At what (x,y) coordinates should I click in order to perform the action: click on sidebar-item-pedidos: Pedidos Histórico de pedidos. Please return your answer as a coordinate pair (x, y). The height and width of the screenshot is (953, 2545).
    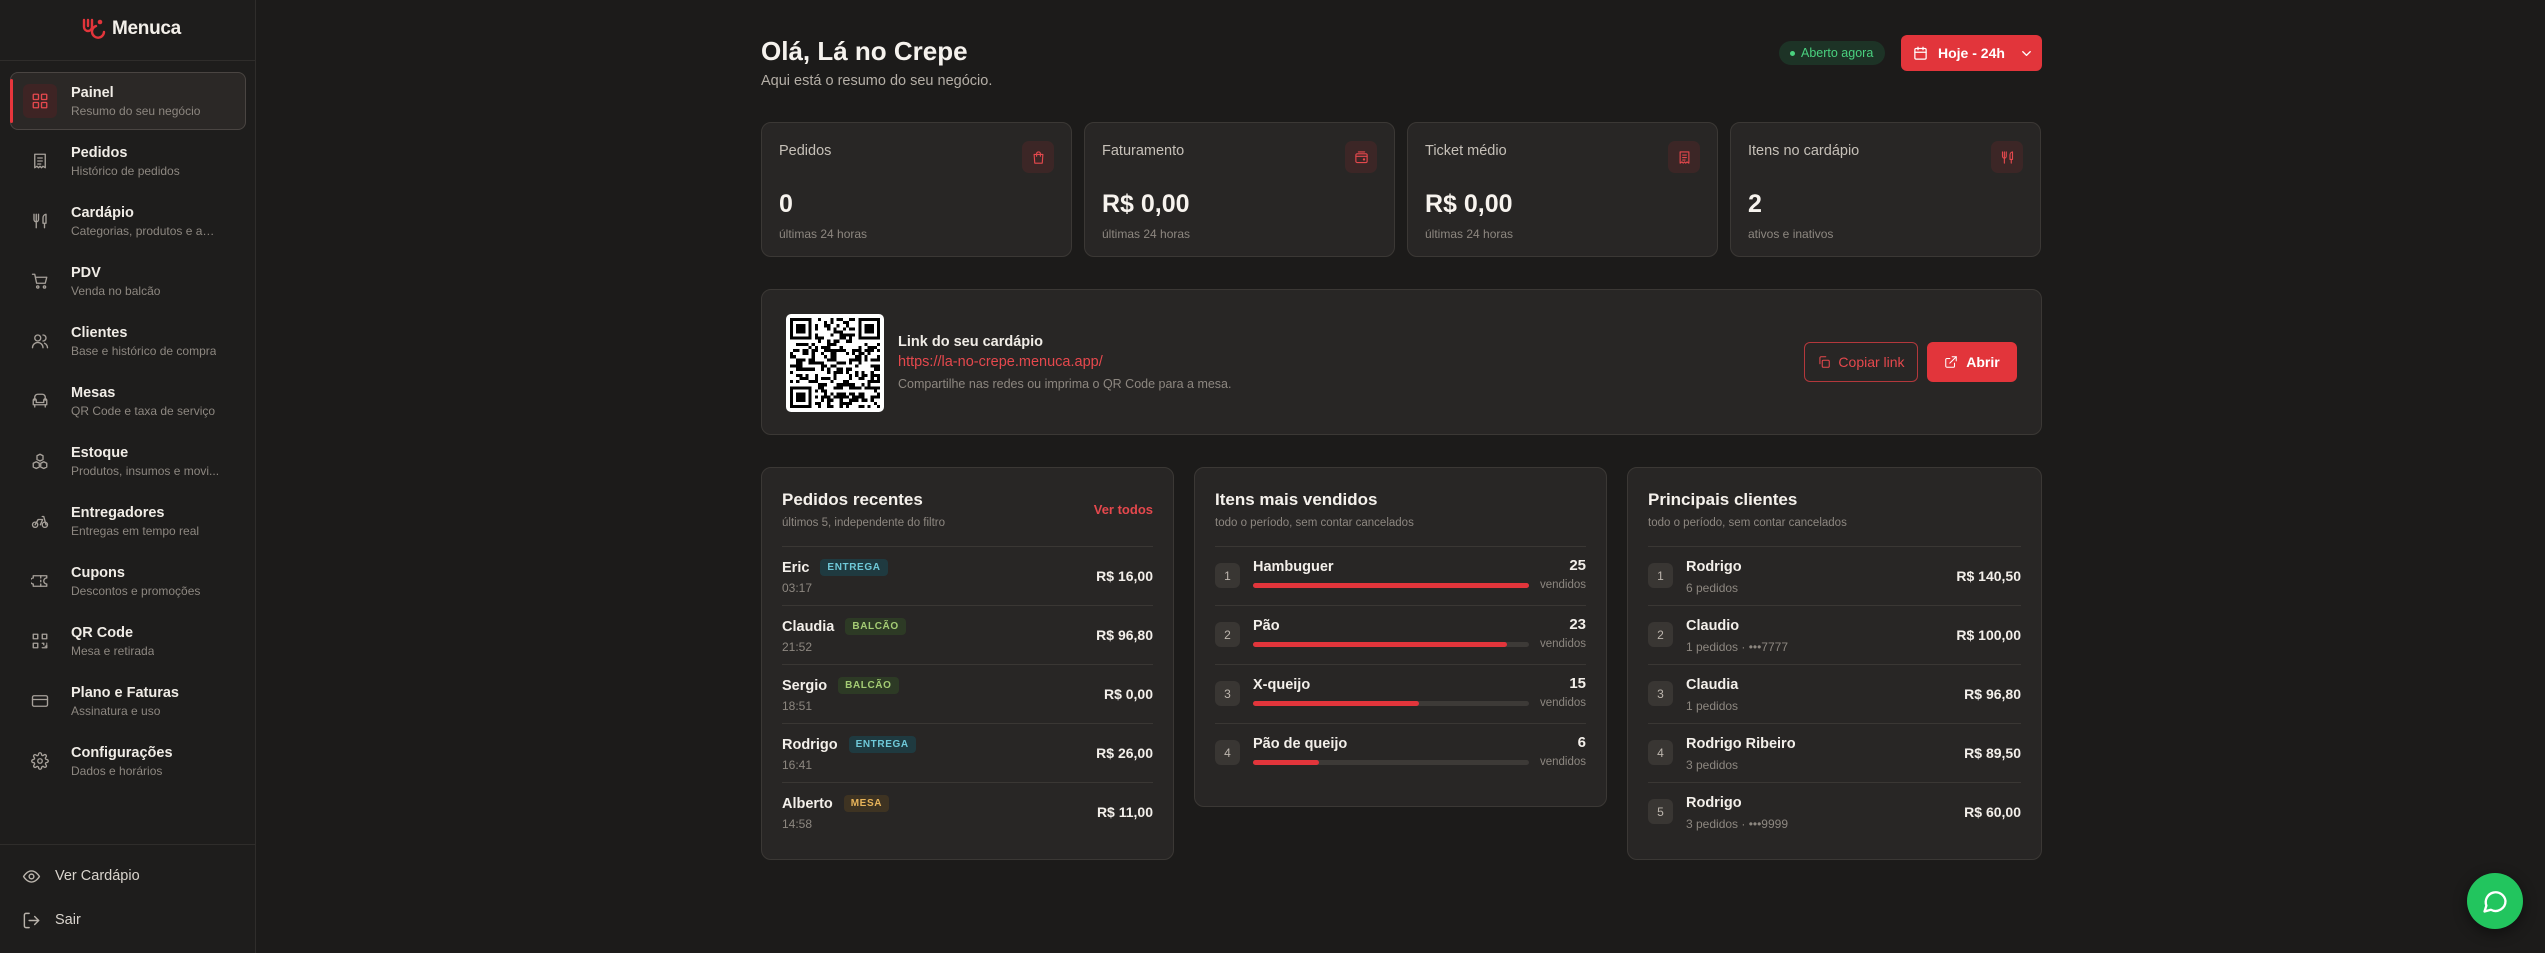
    Looking at the image, I should click on (128, 161).